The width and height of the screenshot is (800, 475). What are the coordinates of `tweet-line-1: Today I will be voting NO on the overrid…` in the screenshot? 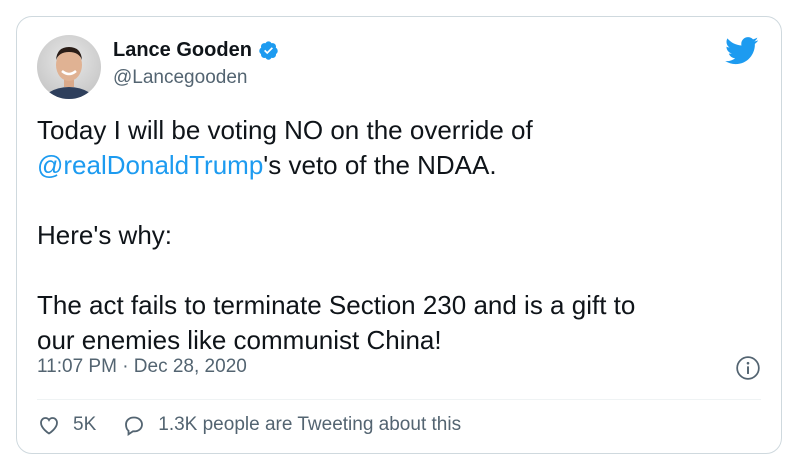 It's located at (285, 130).